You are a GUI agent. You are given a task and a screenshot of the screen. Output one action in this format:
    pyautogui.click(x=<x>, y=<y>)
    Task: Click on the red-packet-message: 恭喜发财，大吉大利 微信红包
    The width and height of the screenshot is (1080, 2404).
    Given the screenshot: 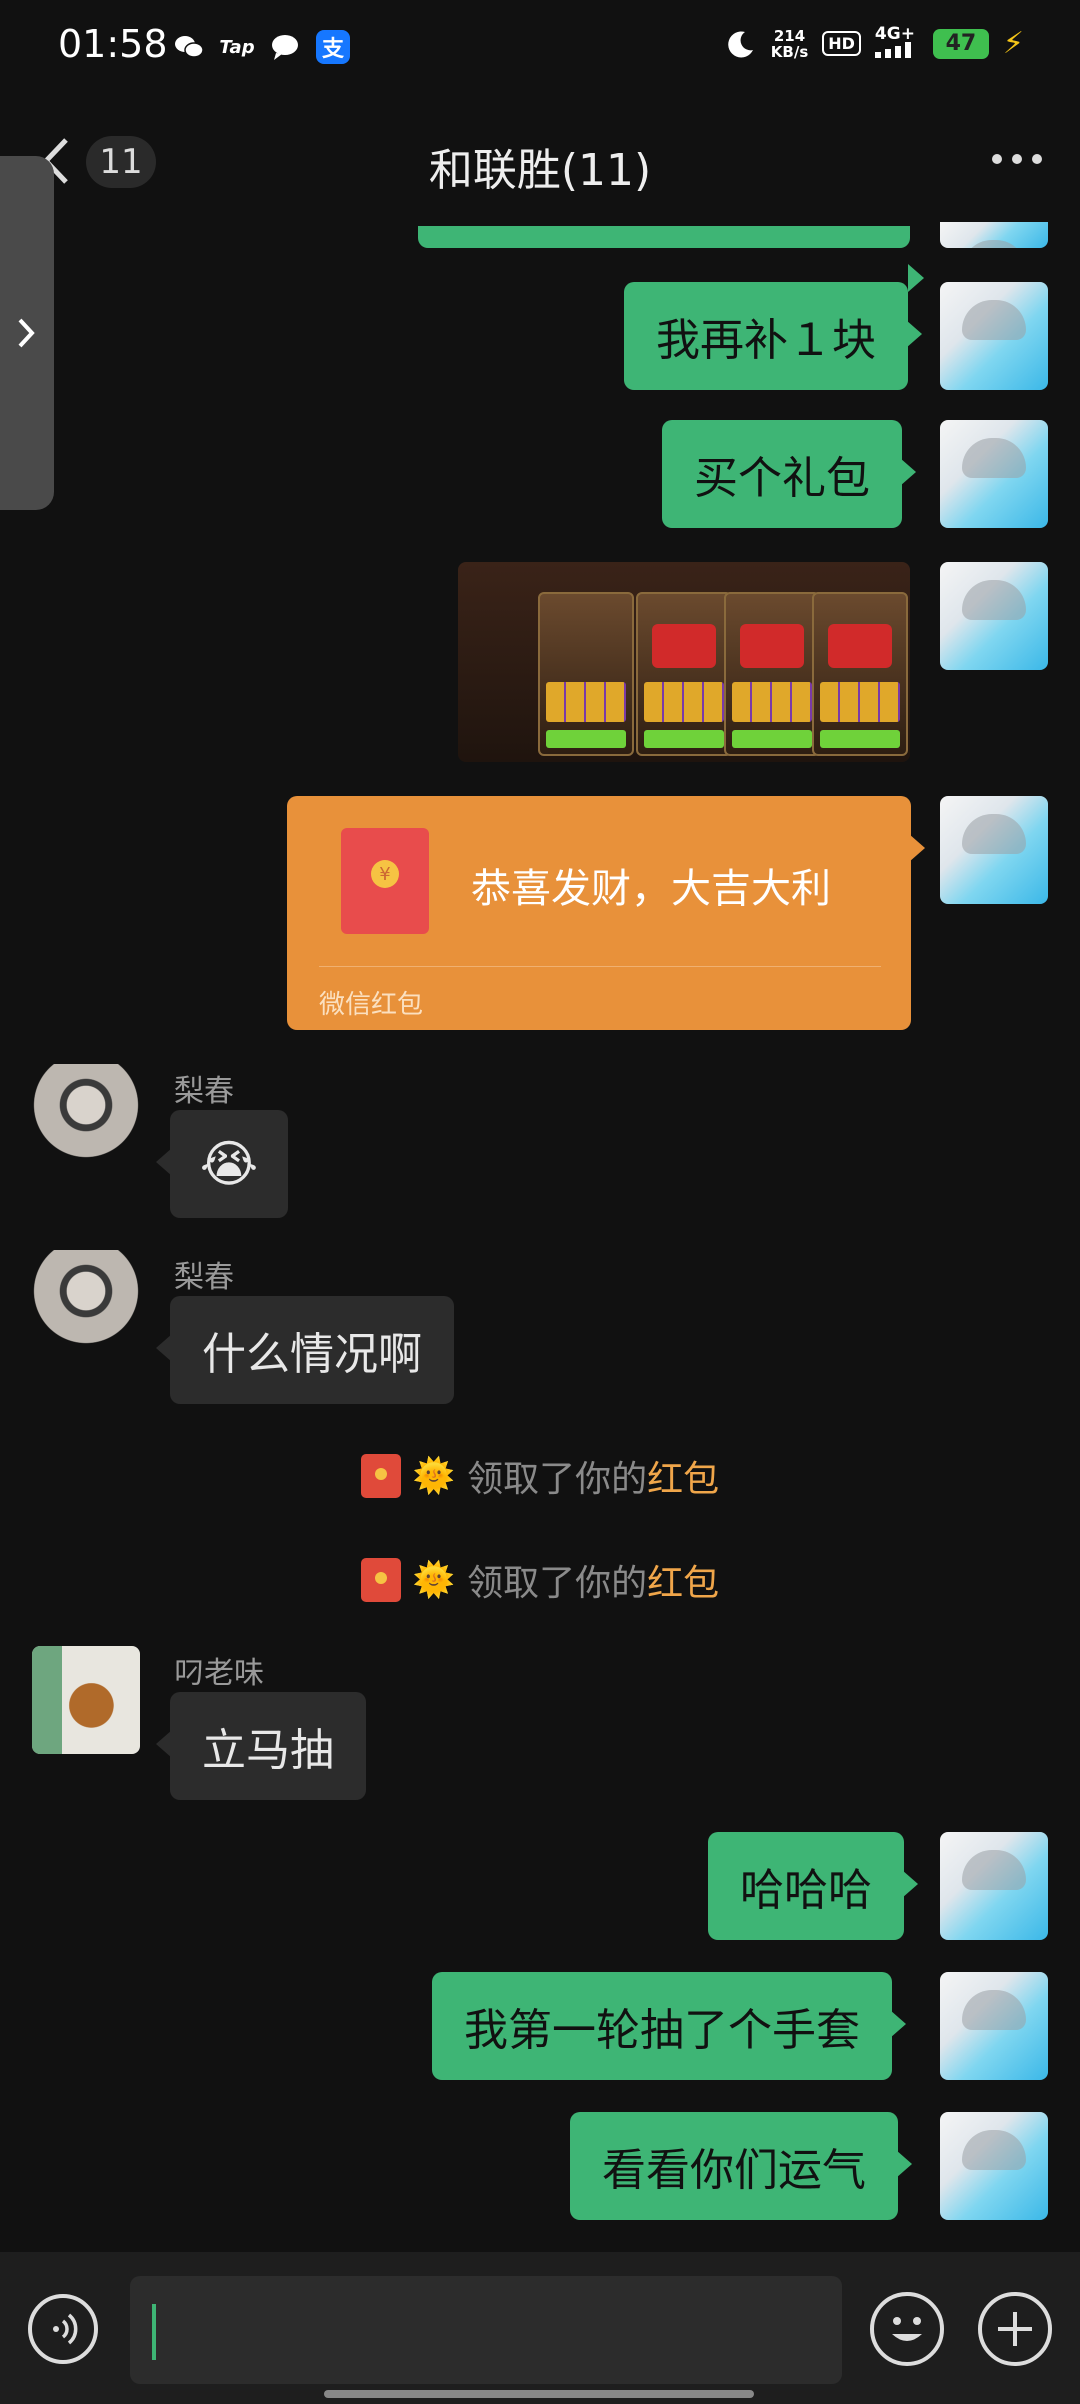 What is the action you would take?
    pyautogui.click(x=606, y=913)
    